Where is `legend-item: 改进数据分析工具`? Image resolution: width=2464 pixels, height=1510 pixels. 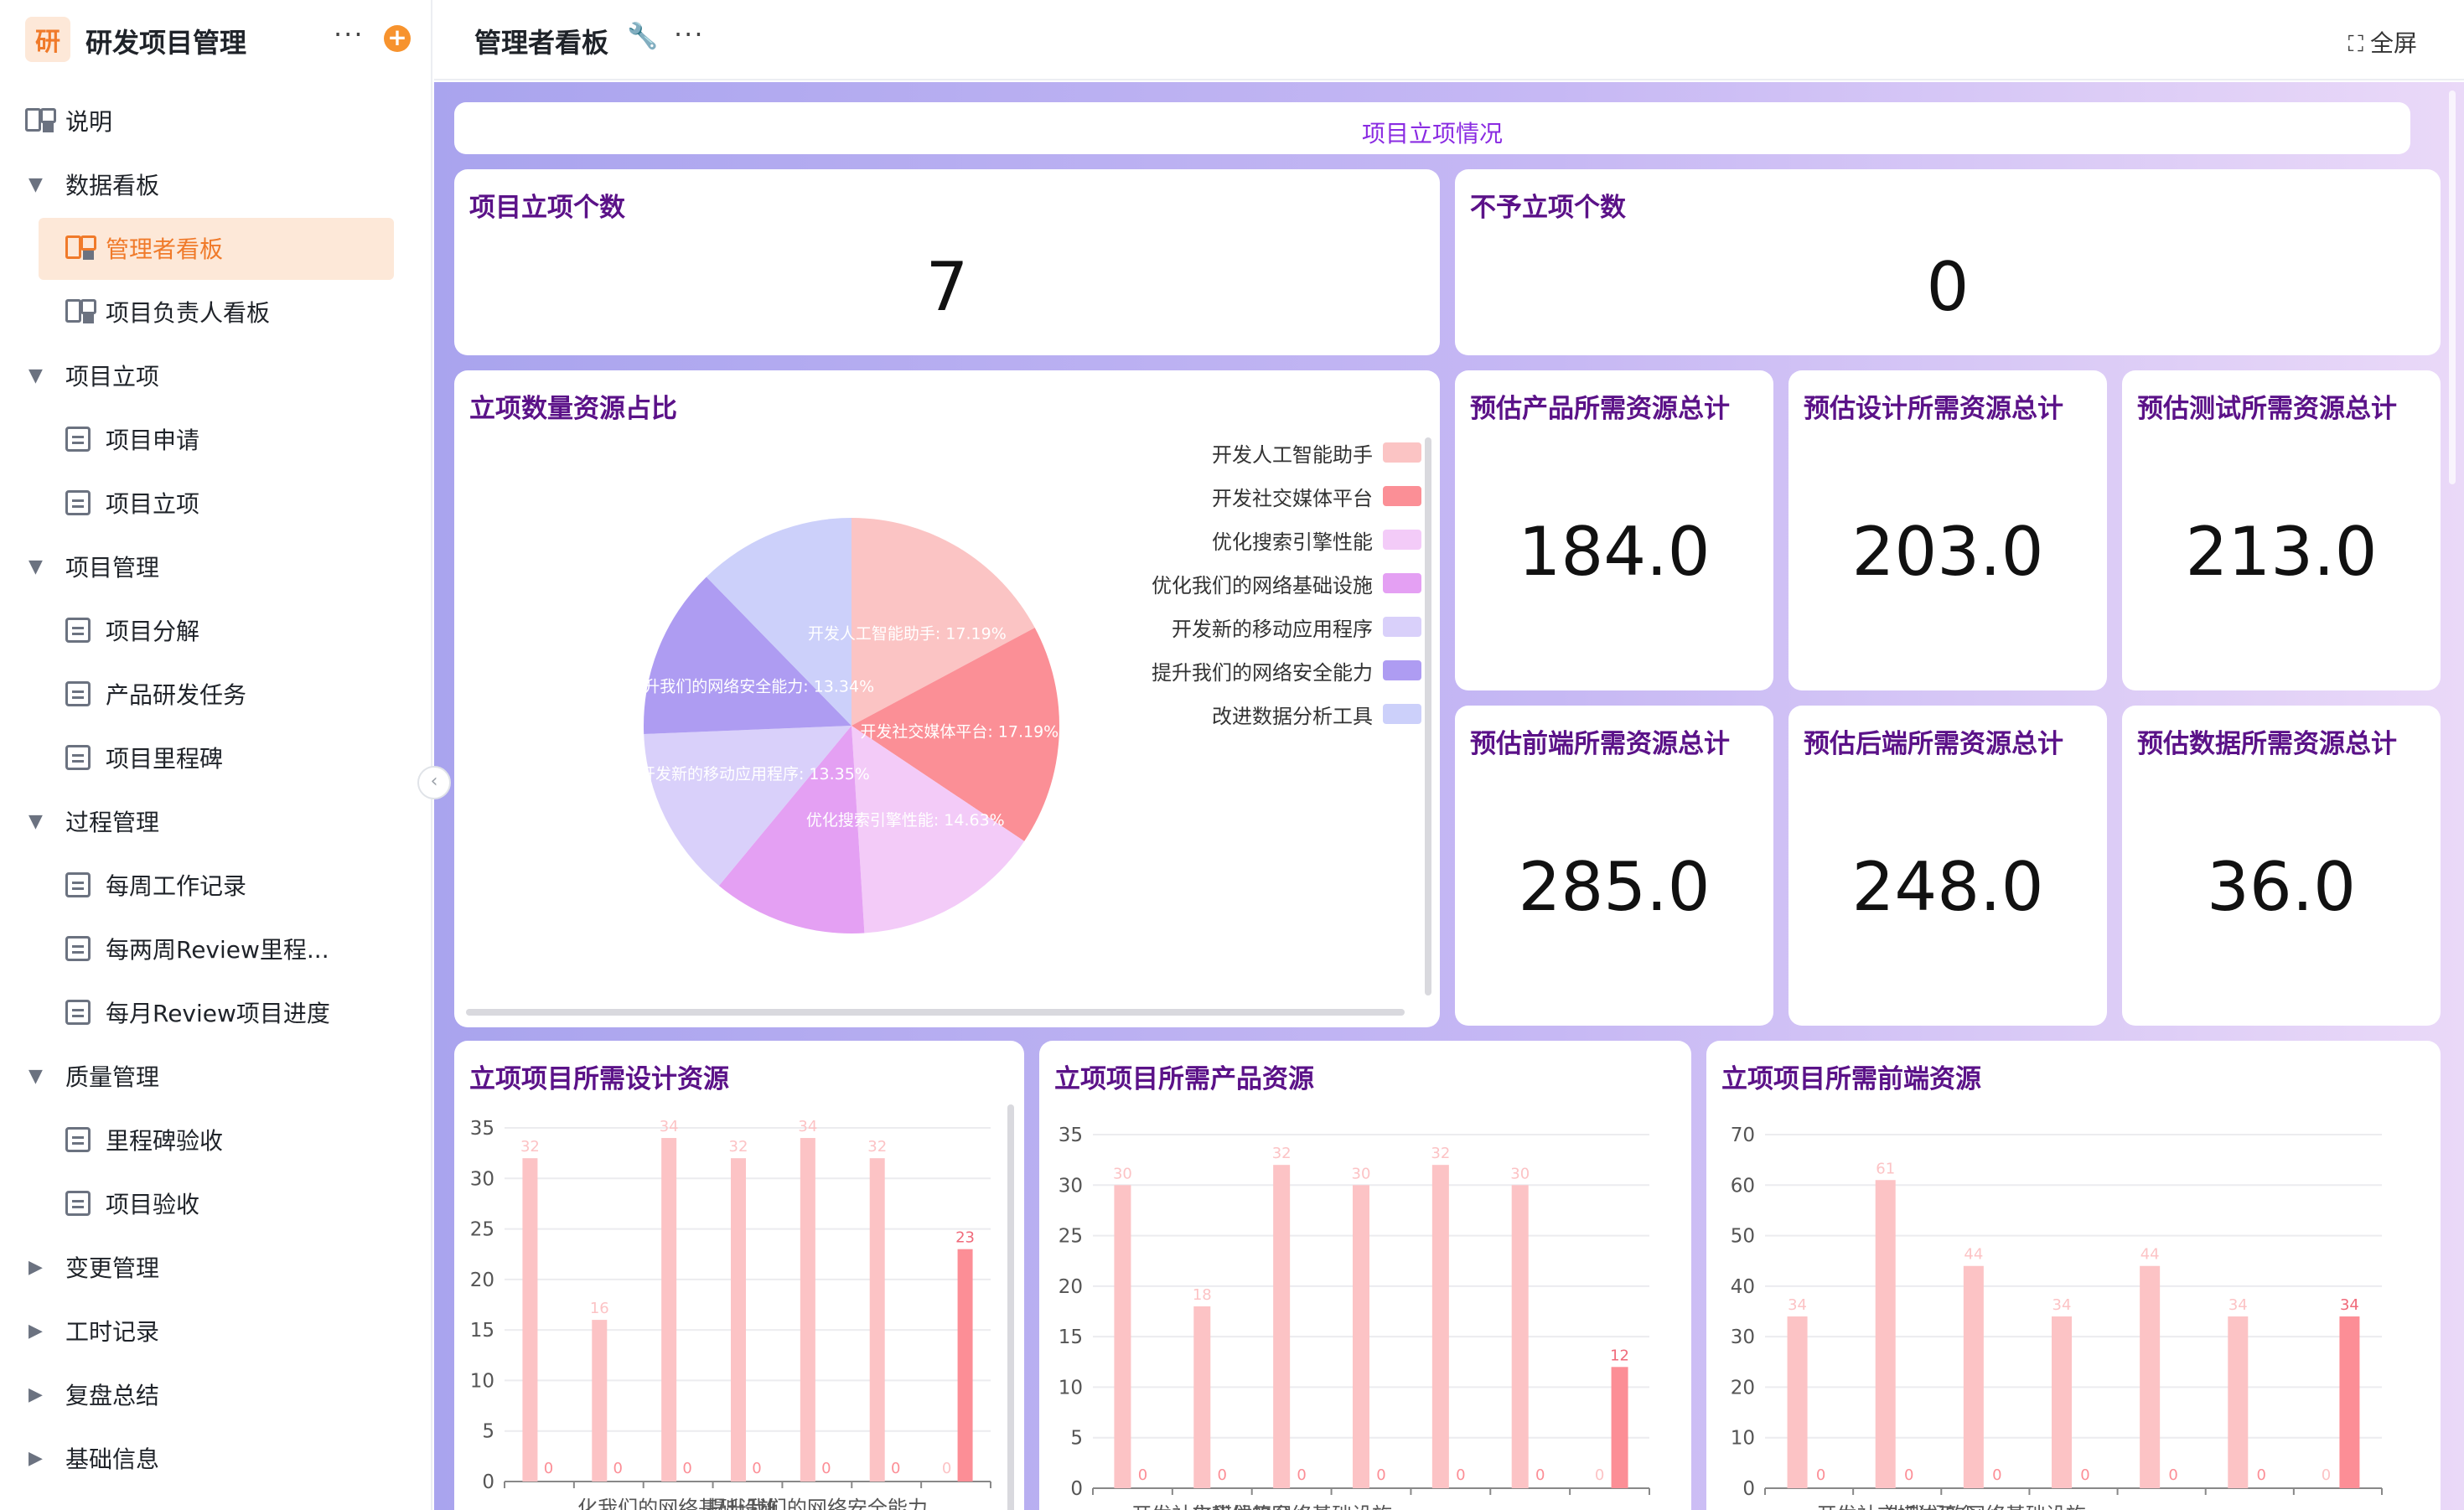 legend-item: 改进数据分析工具 is located at coordinates (1316, 715).